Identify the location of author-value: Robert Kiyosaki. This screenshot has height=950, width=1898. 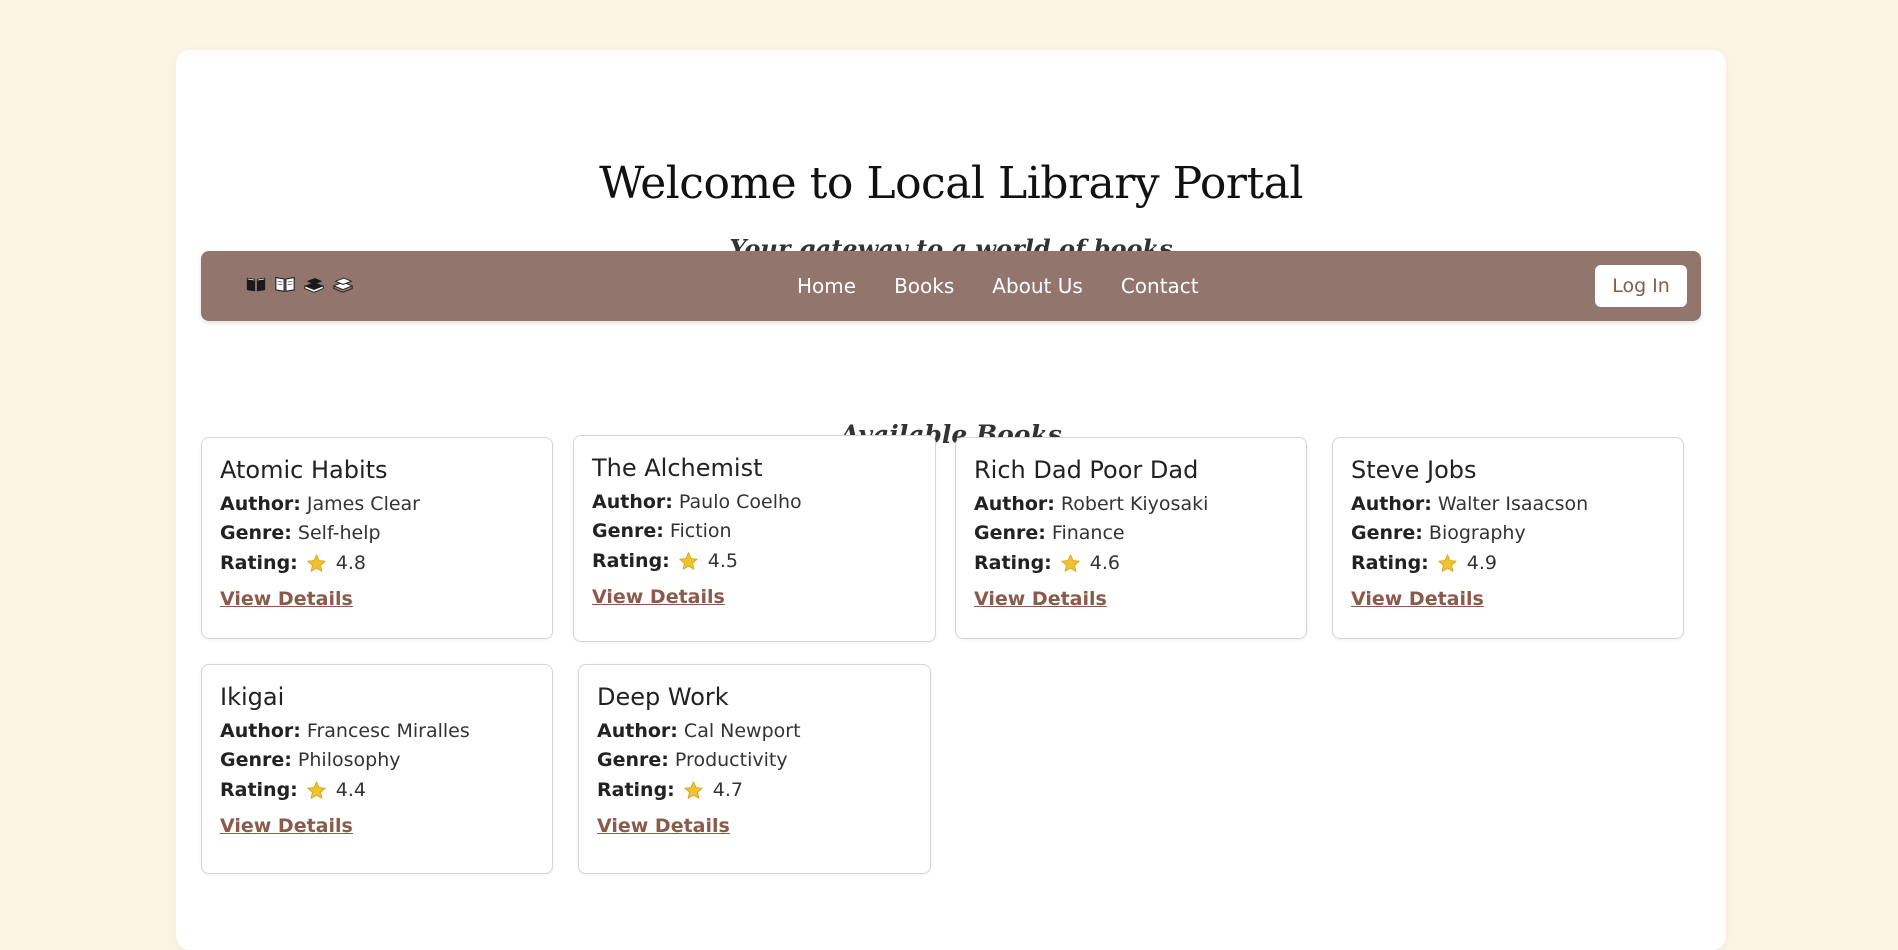
(1134, 504).